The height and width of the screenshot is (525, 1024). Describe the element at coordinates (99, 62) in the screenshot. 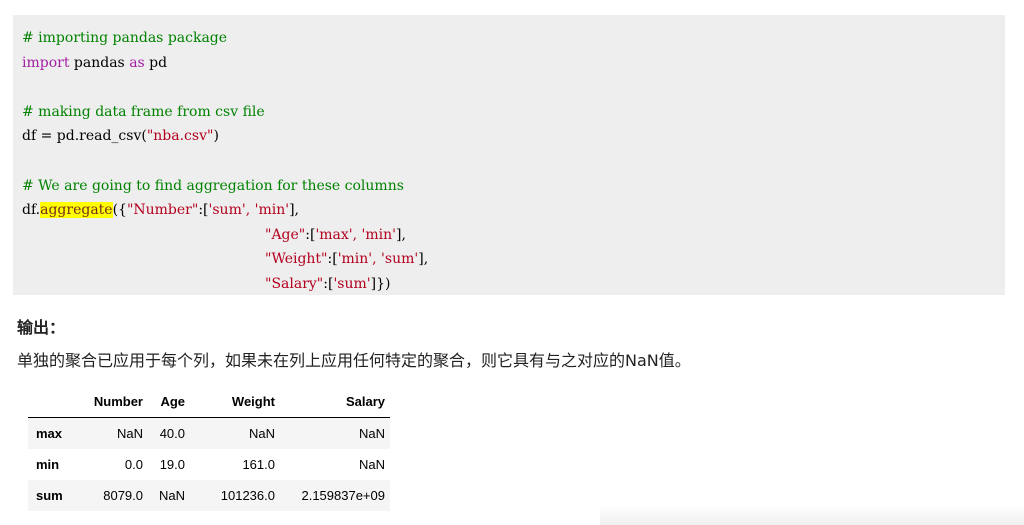

I see `code-module: pandas` at that location.